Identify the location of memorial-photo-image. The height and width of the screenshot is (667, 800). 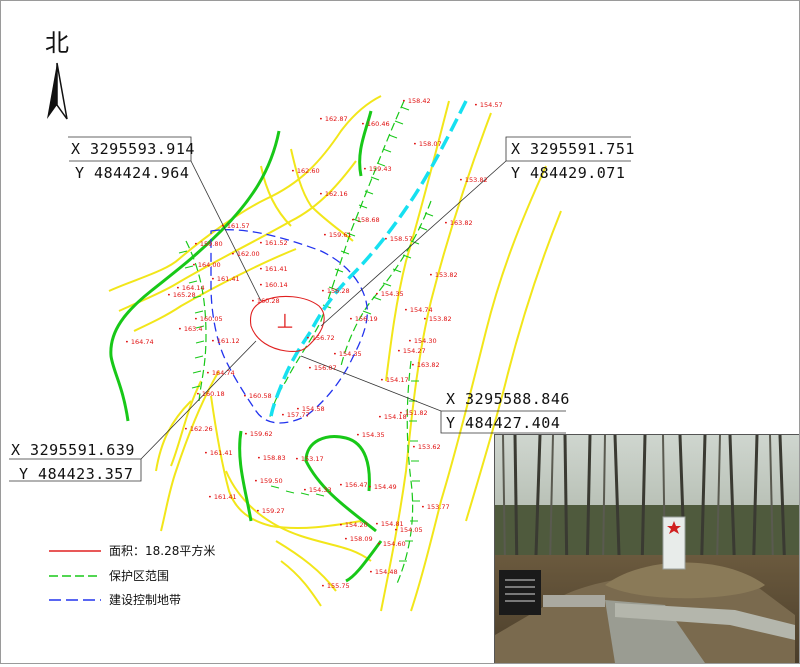
(647, 549).